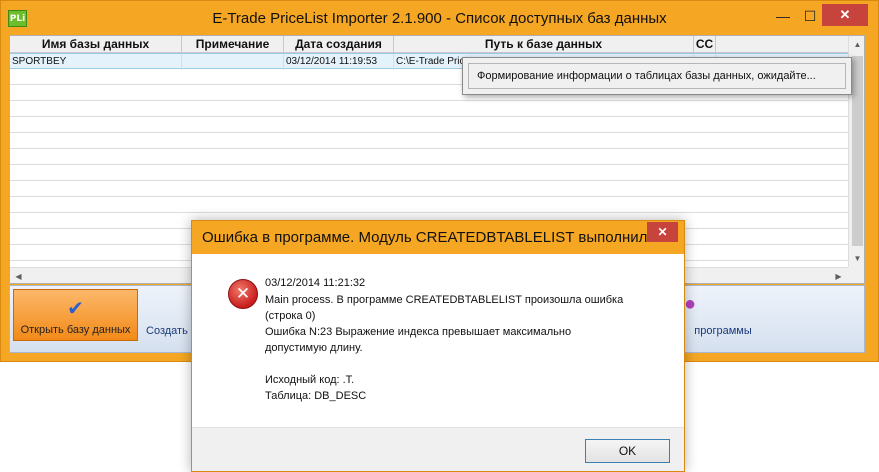  I want to click on scroll-down-icon: ▼, so click(856, 258).